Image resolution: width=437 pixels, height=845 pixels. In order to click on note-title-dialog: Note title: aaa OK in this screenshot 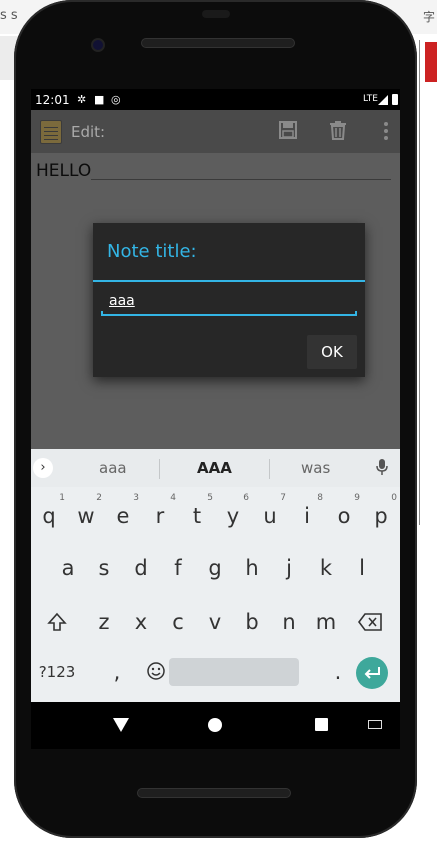, I will do `click(229, 300)`.